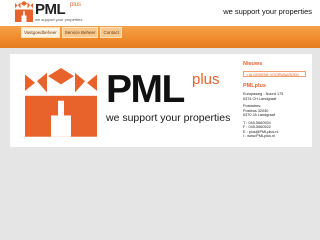 The image size is (320, 240). What do you see at coordinates (61, 102) in the screenshot?
I see `hero-logo-mark-icon` at bounding box center [61, 102].